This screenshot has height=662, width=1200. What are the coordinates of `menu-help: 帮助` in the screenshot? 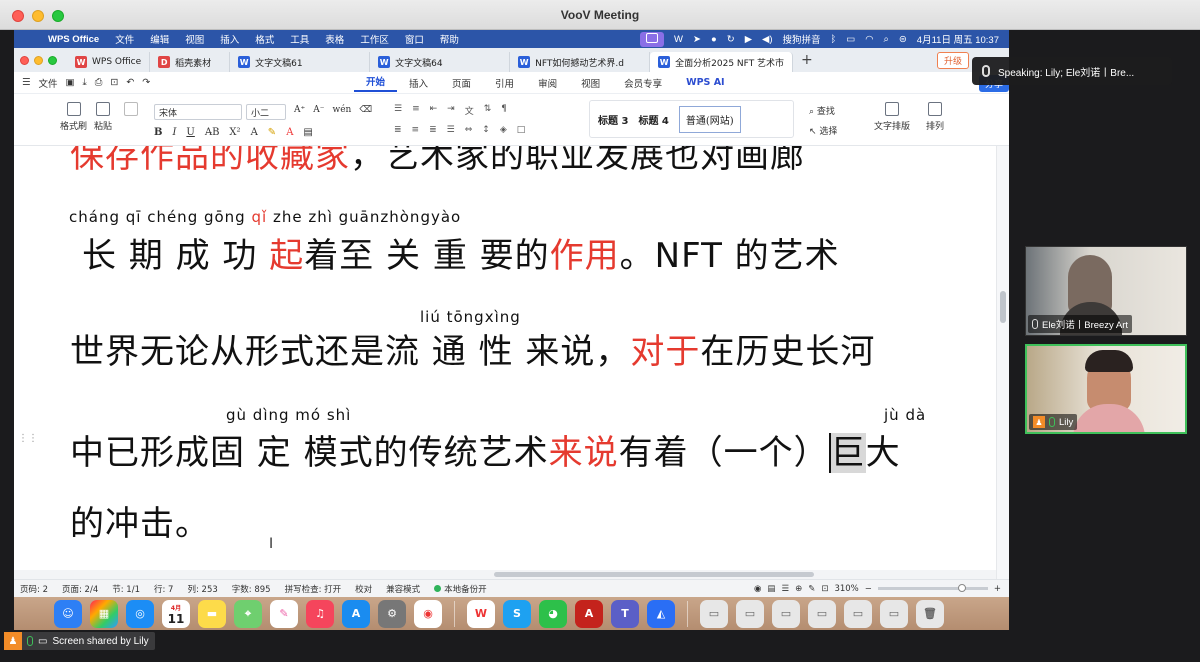 It's located at (449, 39).